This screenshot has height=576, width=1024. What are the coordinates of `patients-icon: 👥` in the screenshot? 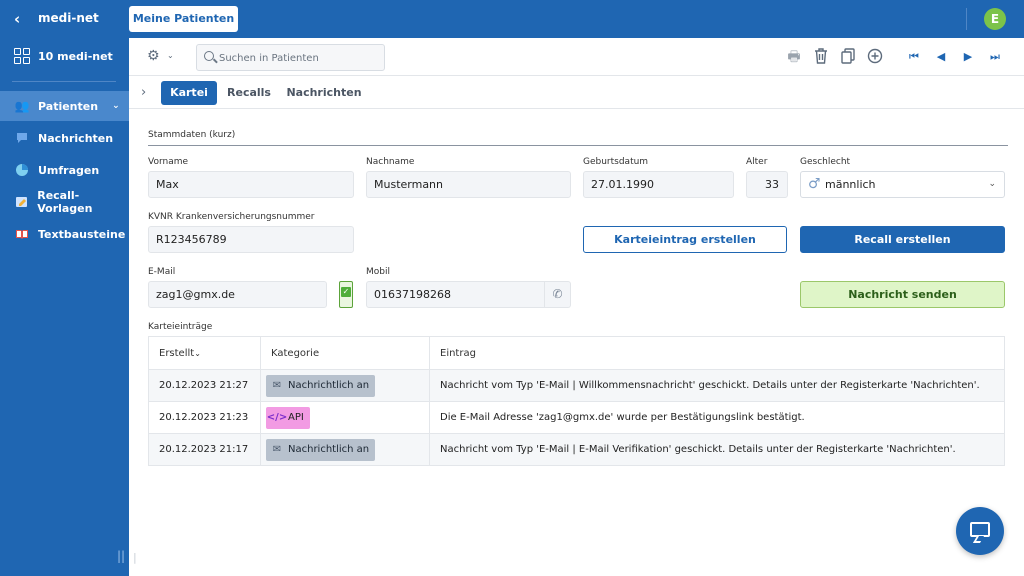 It's located at (22, 106).